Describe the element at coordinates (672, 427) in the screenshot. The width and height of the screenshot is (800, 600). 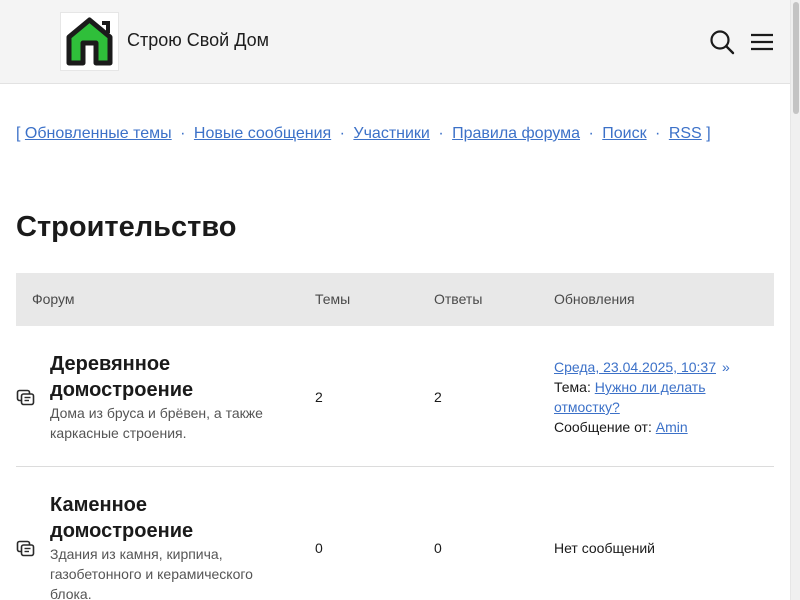
I see `author-link: Amin` at that location.